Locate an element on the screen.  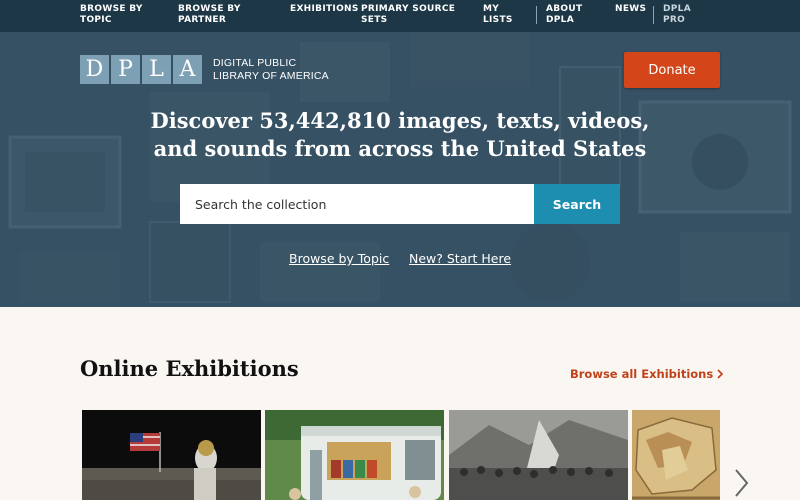
nav-dpla-pro: DPLA Pro is located at coordinates (683, 15).